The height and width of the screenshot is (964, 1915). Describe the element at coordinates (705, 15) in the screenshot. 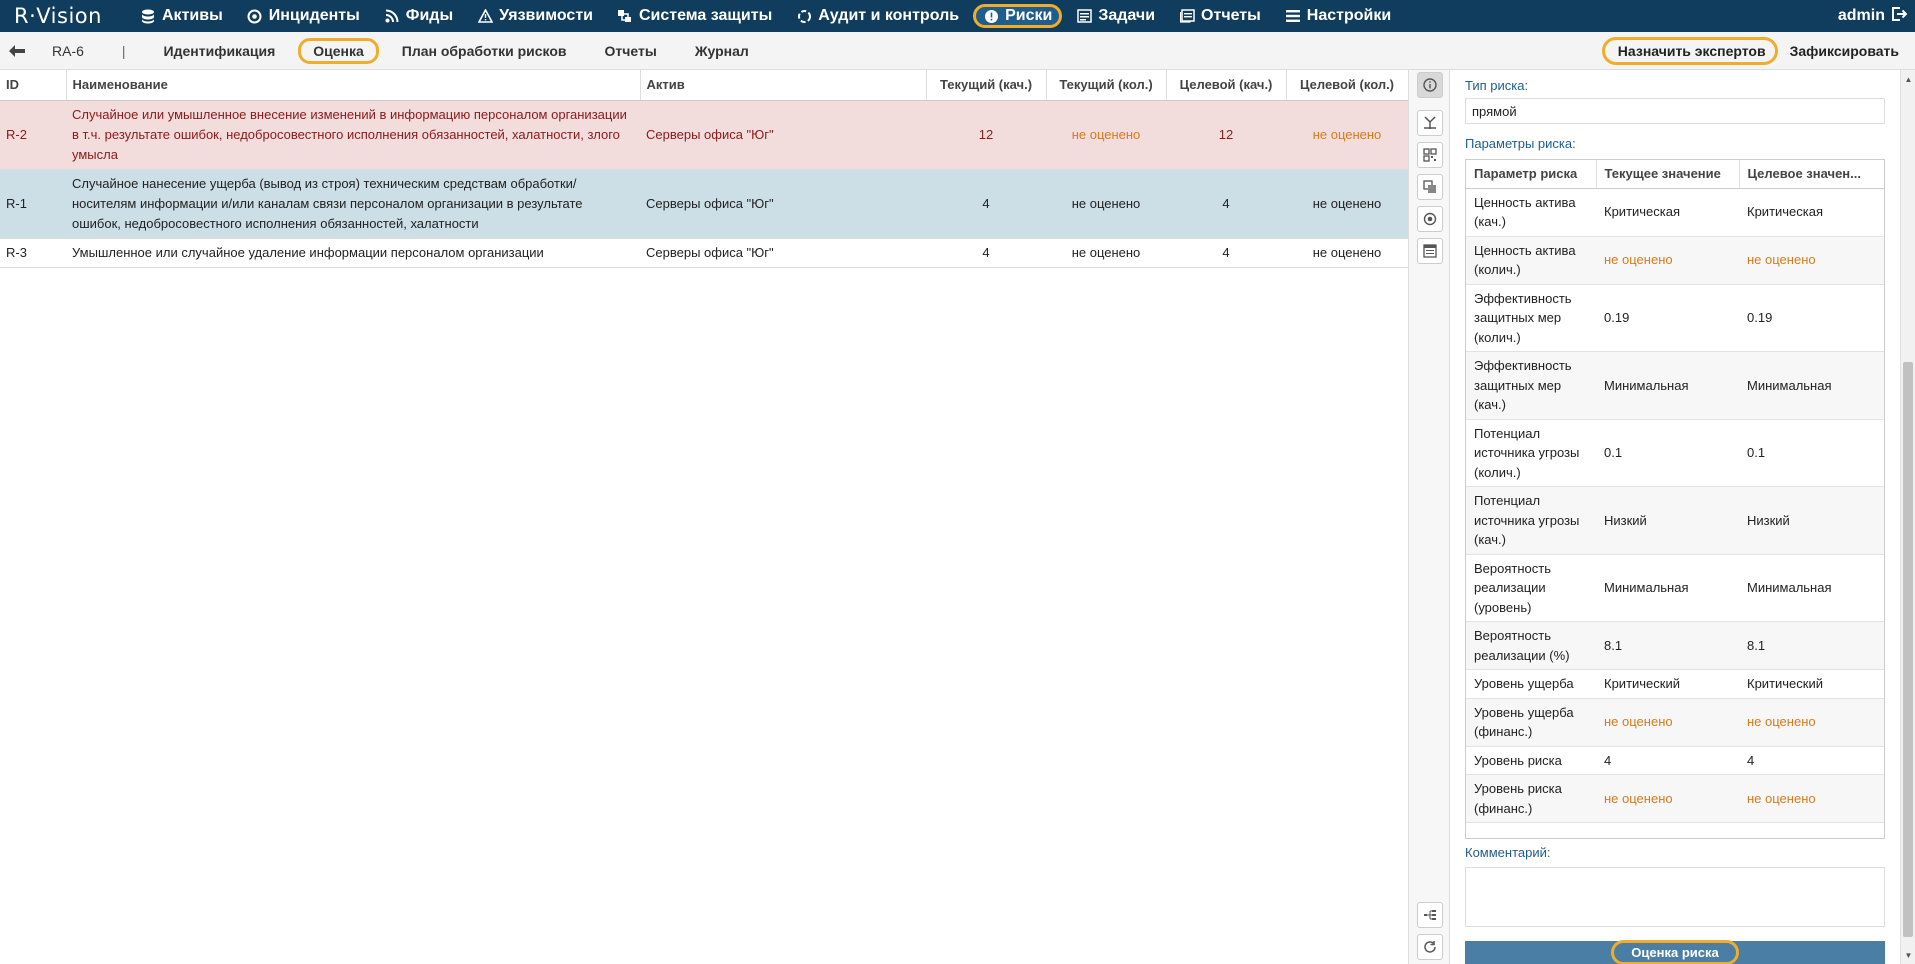

I see `nav-protection-label: Система защиты` at that location.